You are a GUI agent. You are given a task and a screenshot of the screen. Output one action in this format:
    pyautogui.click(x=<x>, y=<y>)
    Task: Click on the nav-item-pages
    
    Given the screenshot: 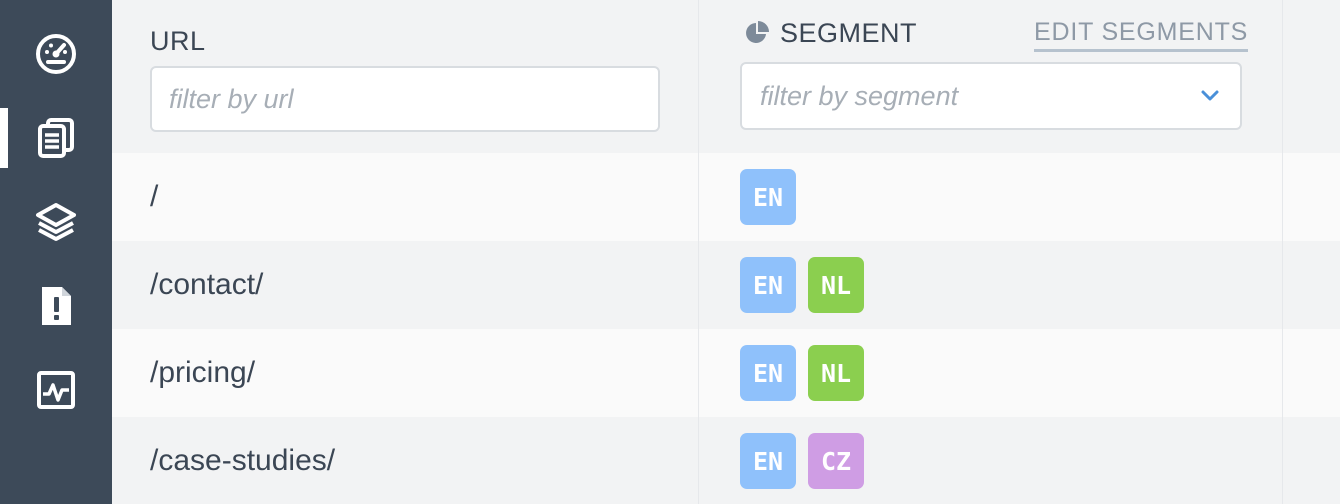 What is the action you would take?
    pyautogui.click(x=56, y=138)
    